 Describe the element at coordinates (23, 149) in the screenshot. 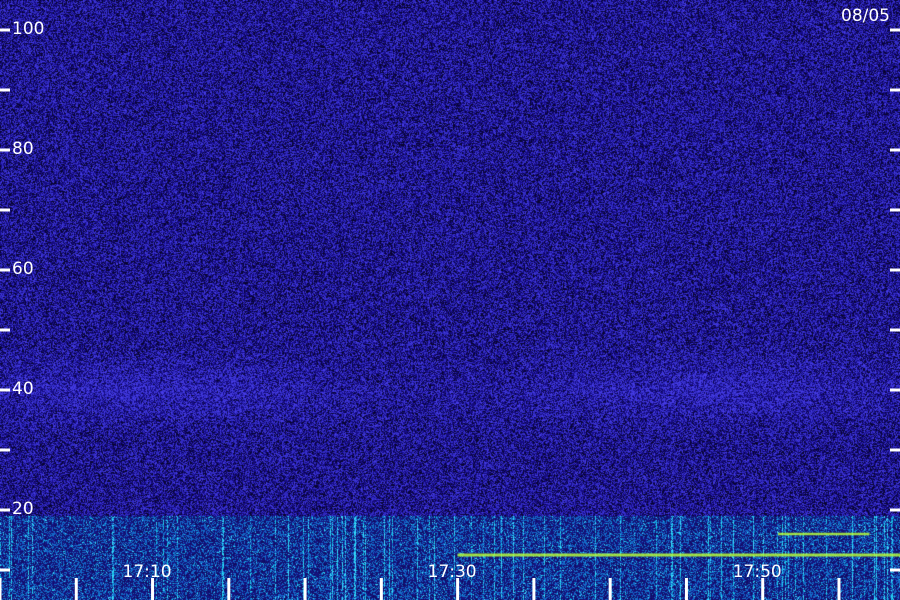

I see `y-tick-label: 80` at that location.